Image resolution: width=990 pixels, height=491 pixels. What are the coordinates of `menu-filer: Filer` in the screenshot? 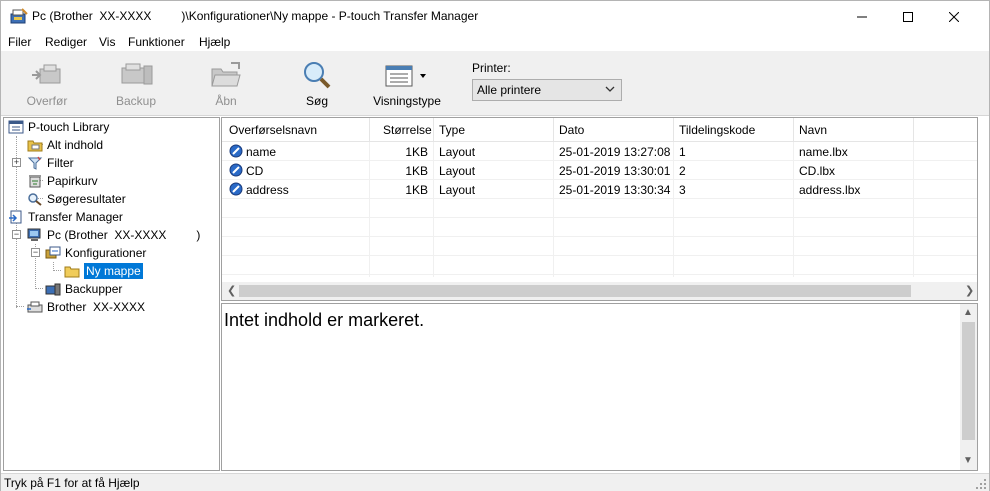 It's located at (19, 42).